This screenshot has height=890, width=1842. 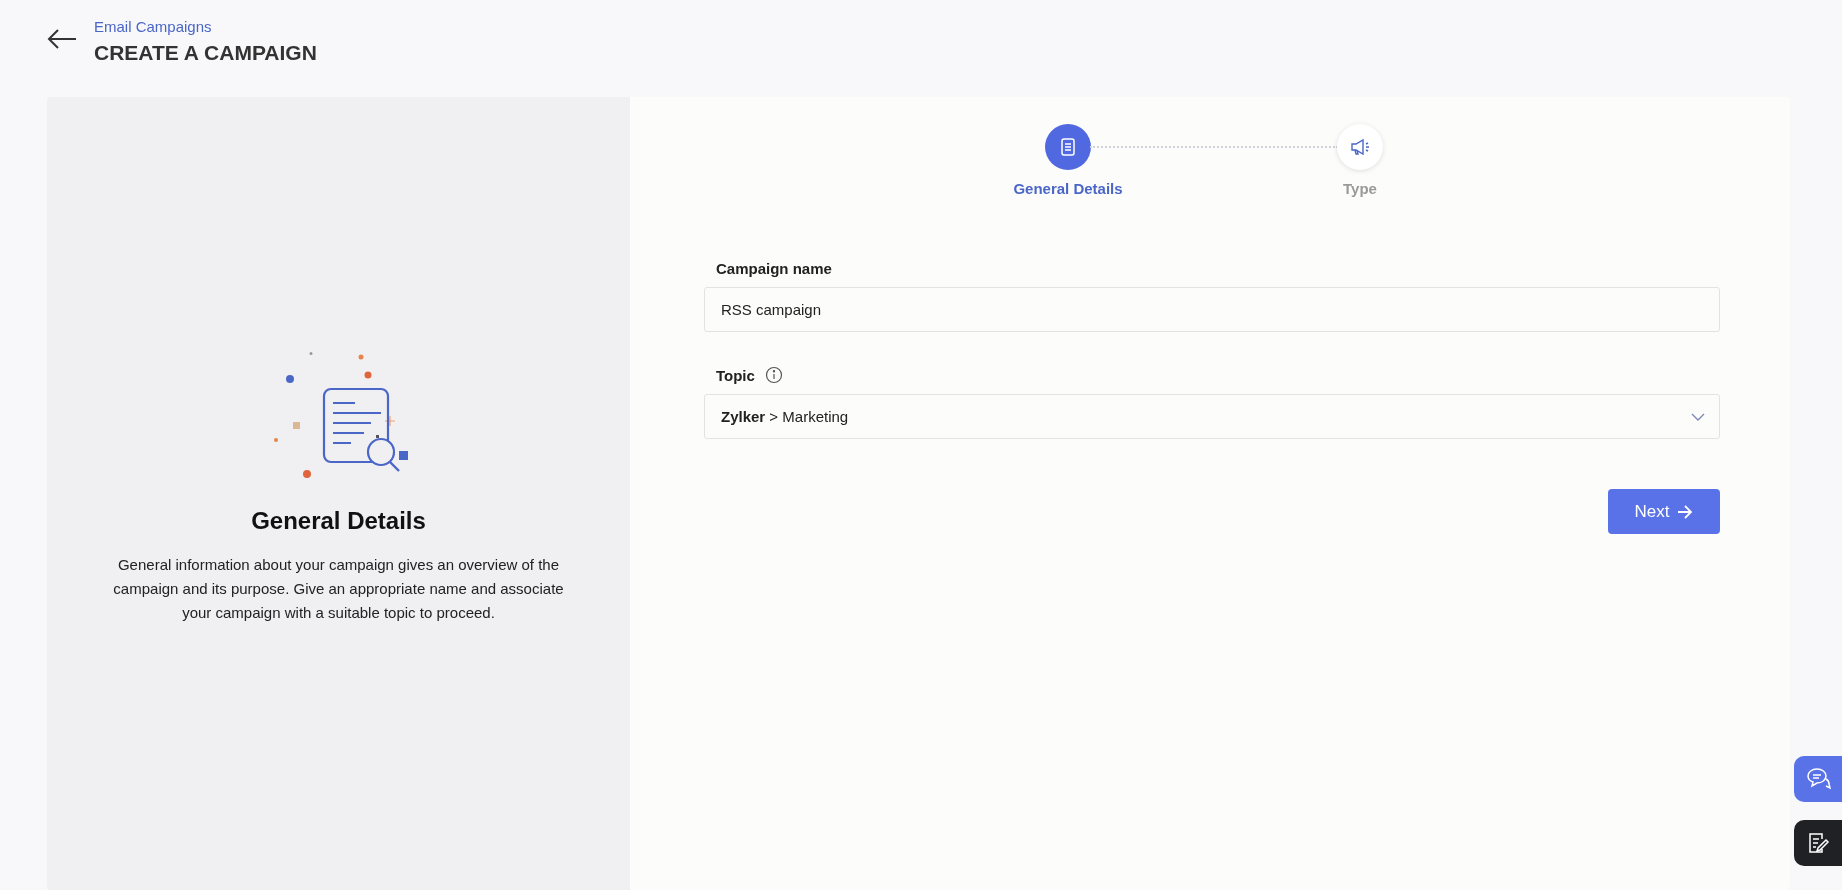 I want to click on step-tab: Type, so click(x=1360, y=160).